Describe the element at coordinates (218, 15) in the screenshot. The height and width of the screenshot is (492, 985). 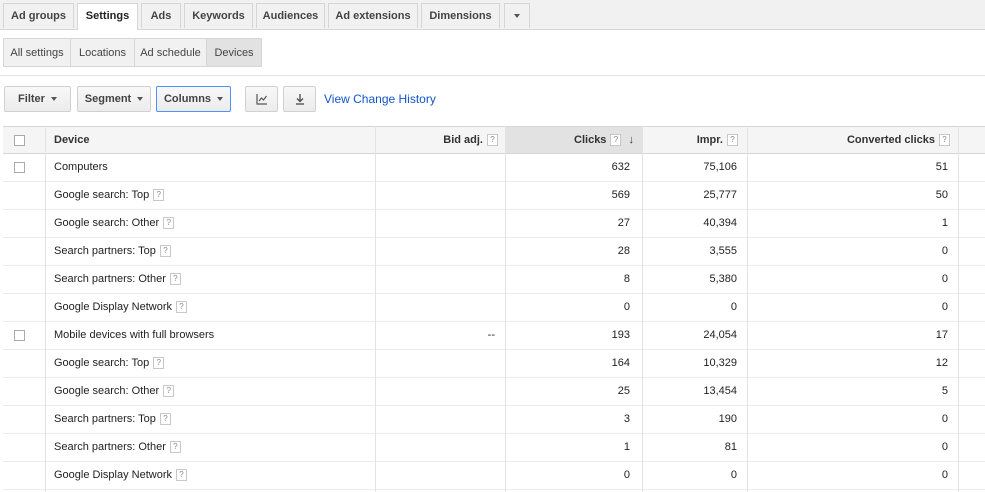
I see `tab-keywords: Keywords` at that location.